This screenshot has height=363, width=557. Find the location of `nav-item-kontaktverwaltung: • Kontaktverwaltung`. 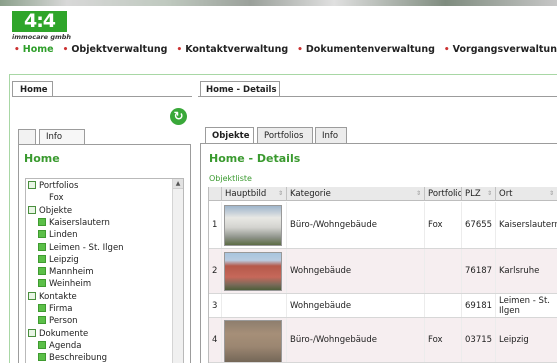

nav-item-kontaktverwaltung: • Kontaktverwaltung is located at coordinates (232, 49).